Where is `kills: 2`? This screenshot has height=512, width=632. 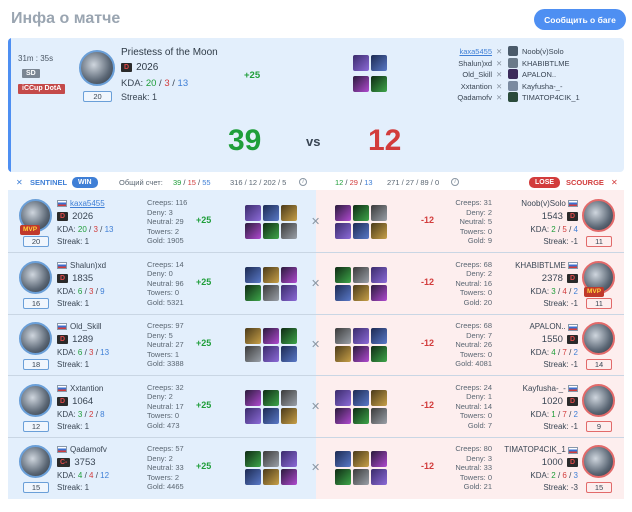 kills: 2 is located at coordinates (553, 229).